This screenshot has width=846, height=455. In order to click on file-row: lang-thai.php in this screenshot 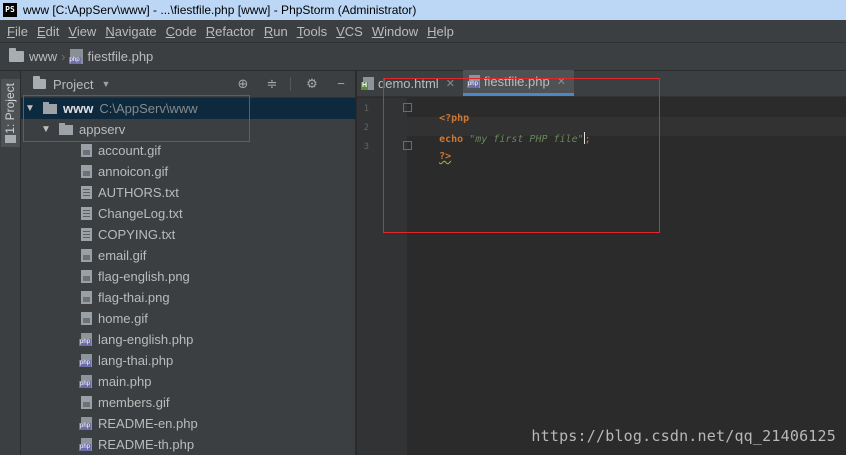, I will do `click(188, 360)`.